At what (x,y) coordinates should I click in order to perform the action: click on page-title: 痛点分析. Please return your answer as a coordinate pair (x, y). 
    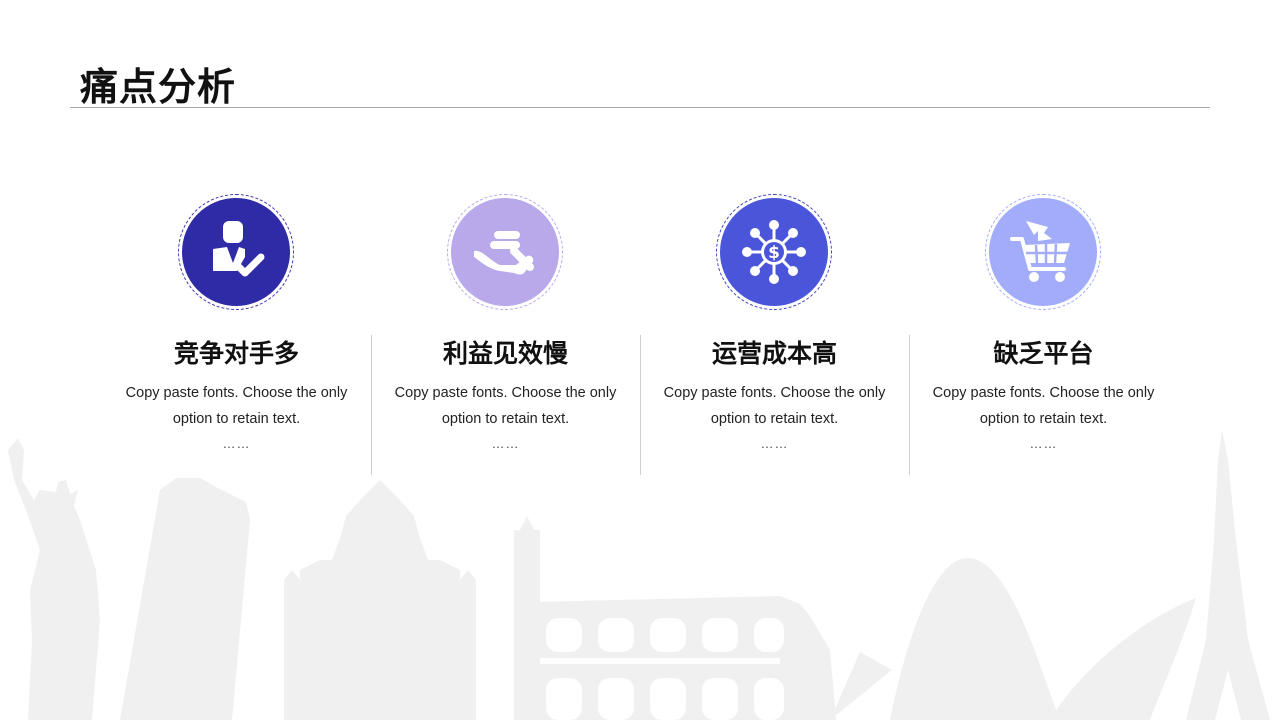
    Looking at the image, I should click on (158, 87).